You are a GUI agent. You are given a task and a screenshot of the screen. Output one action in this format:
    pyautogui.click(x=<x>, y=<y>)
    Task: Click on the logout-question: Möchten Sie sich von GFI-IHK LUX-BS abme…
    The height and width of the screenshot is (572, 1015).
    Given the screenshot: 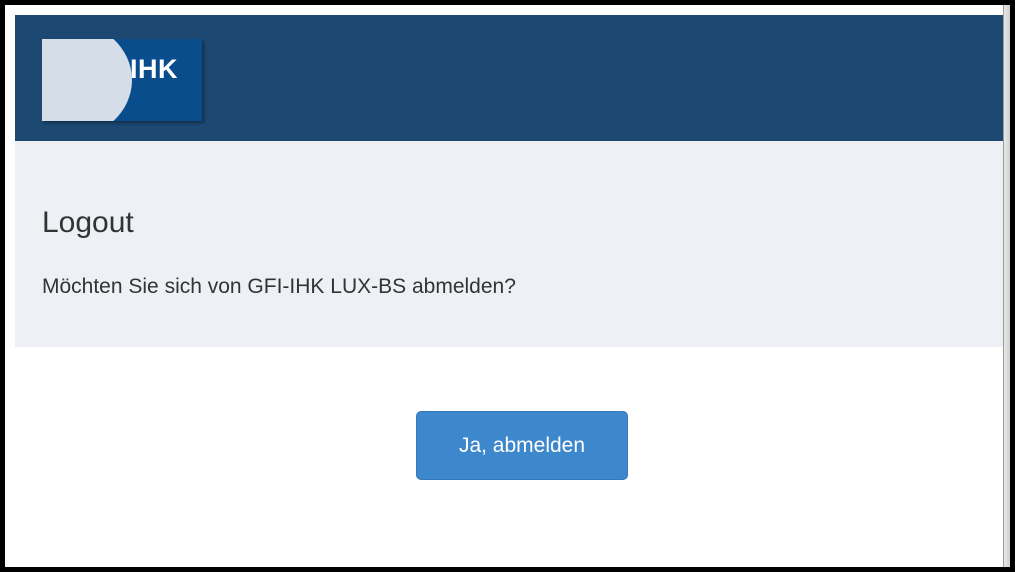 What is the action you would take?
    pyautogui.click(x=279, y=286)
    